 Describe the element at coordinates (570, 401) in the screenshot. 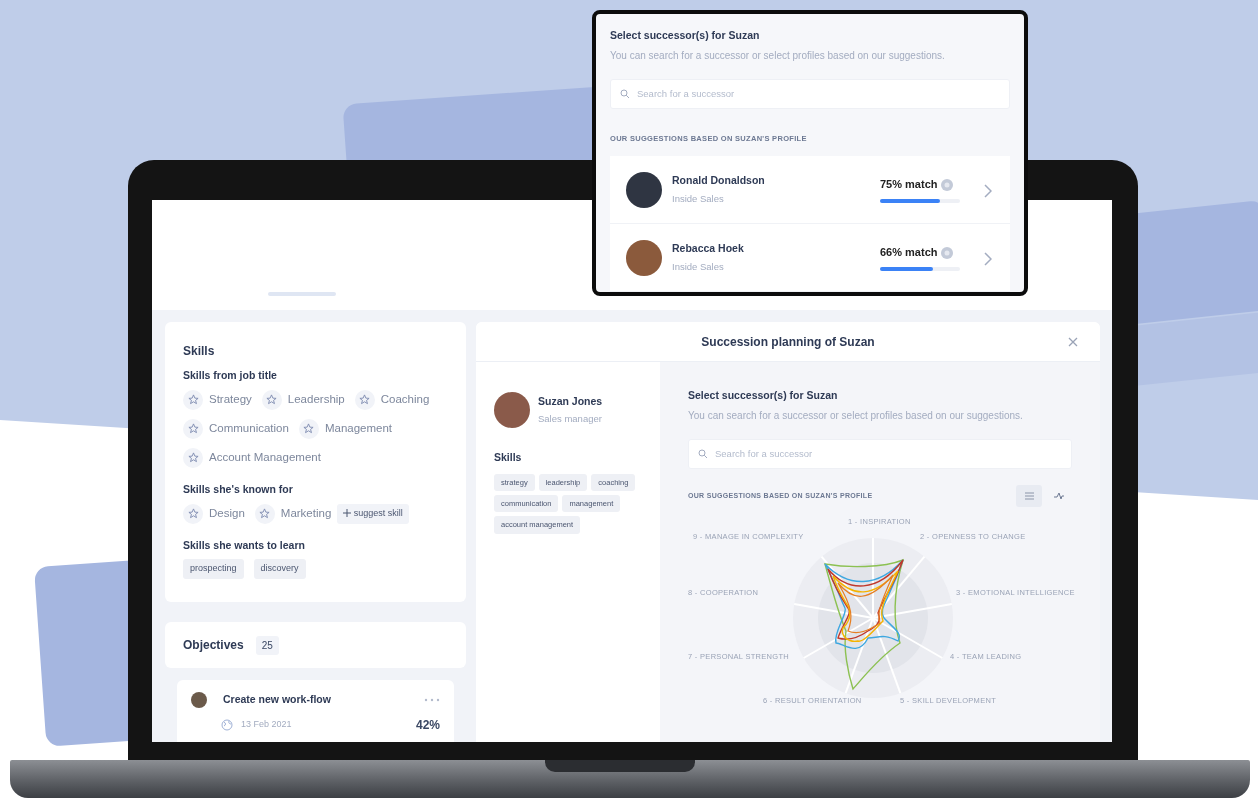

I see `profile-name: Suzan Jones` at that location.